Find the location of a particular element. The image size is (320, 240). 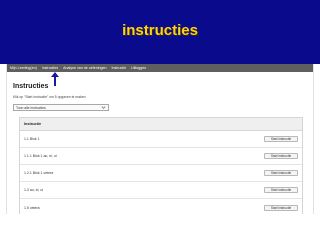

nav-item-instructies: Instructies is located at coordinates (50, 68).